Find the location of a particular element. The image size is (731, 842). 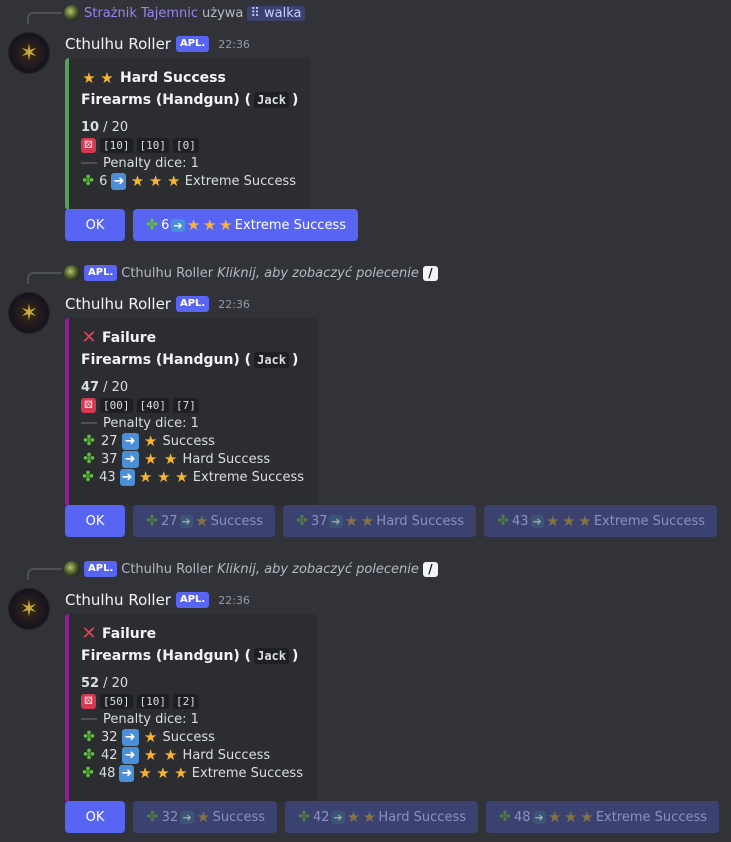

alternative-roll: ✤ 6 ➜ ★ ★ ★ Extreme Success is located at coordinates (189, 181).